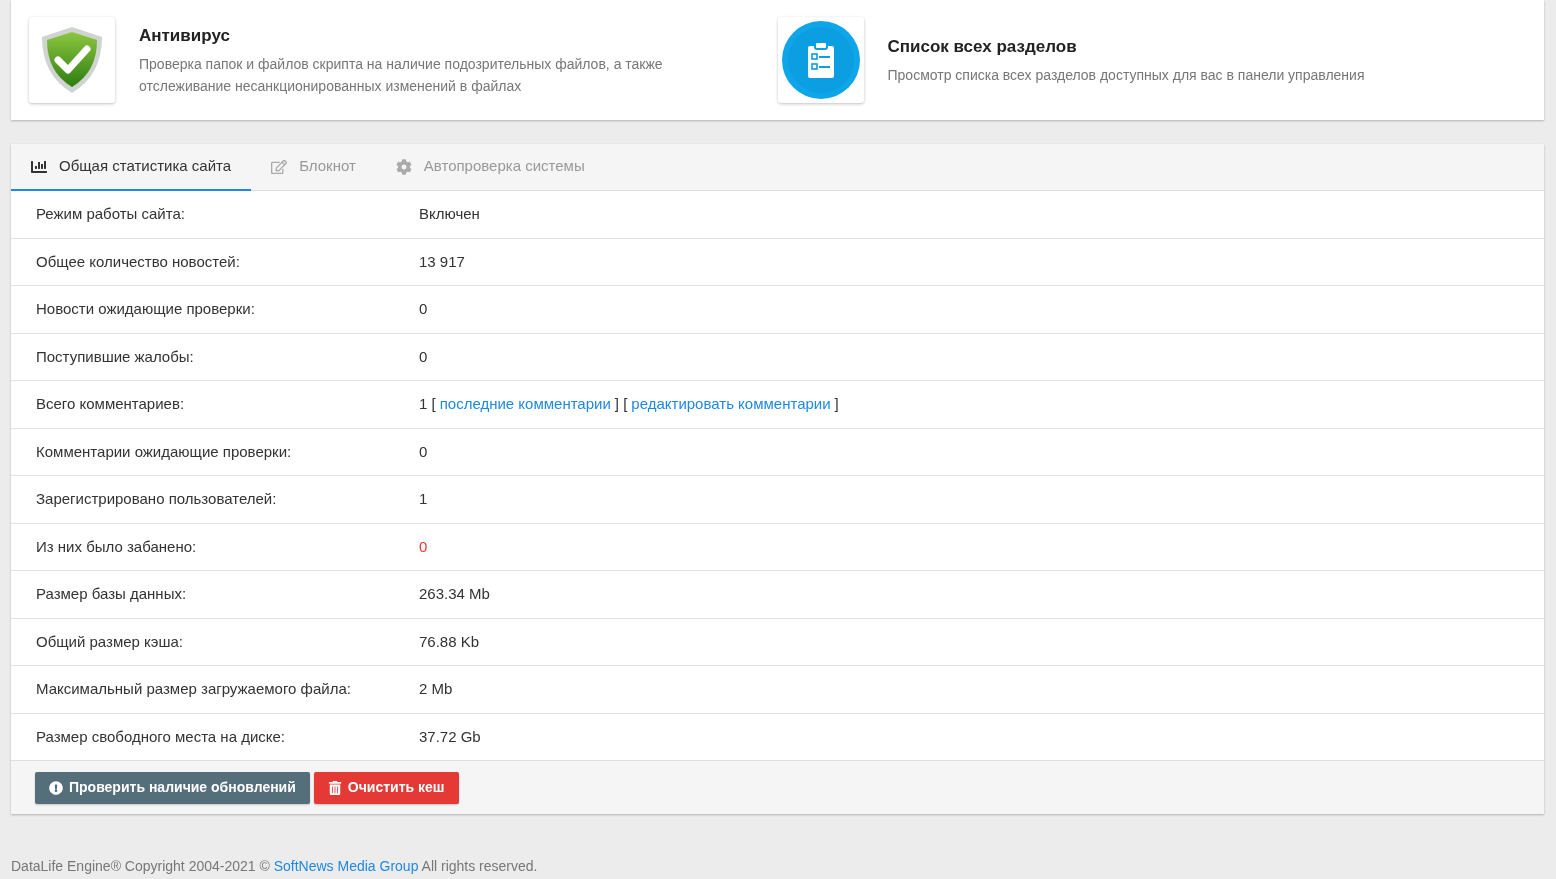 The width and height of the screenshot is (1556, 879). I want to click on clipboard-list-icon, so click(820, 60).